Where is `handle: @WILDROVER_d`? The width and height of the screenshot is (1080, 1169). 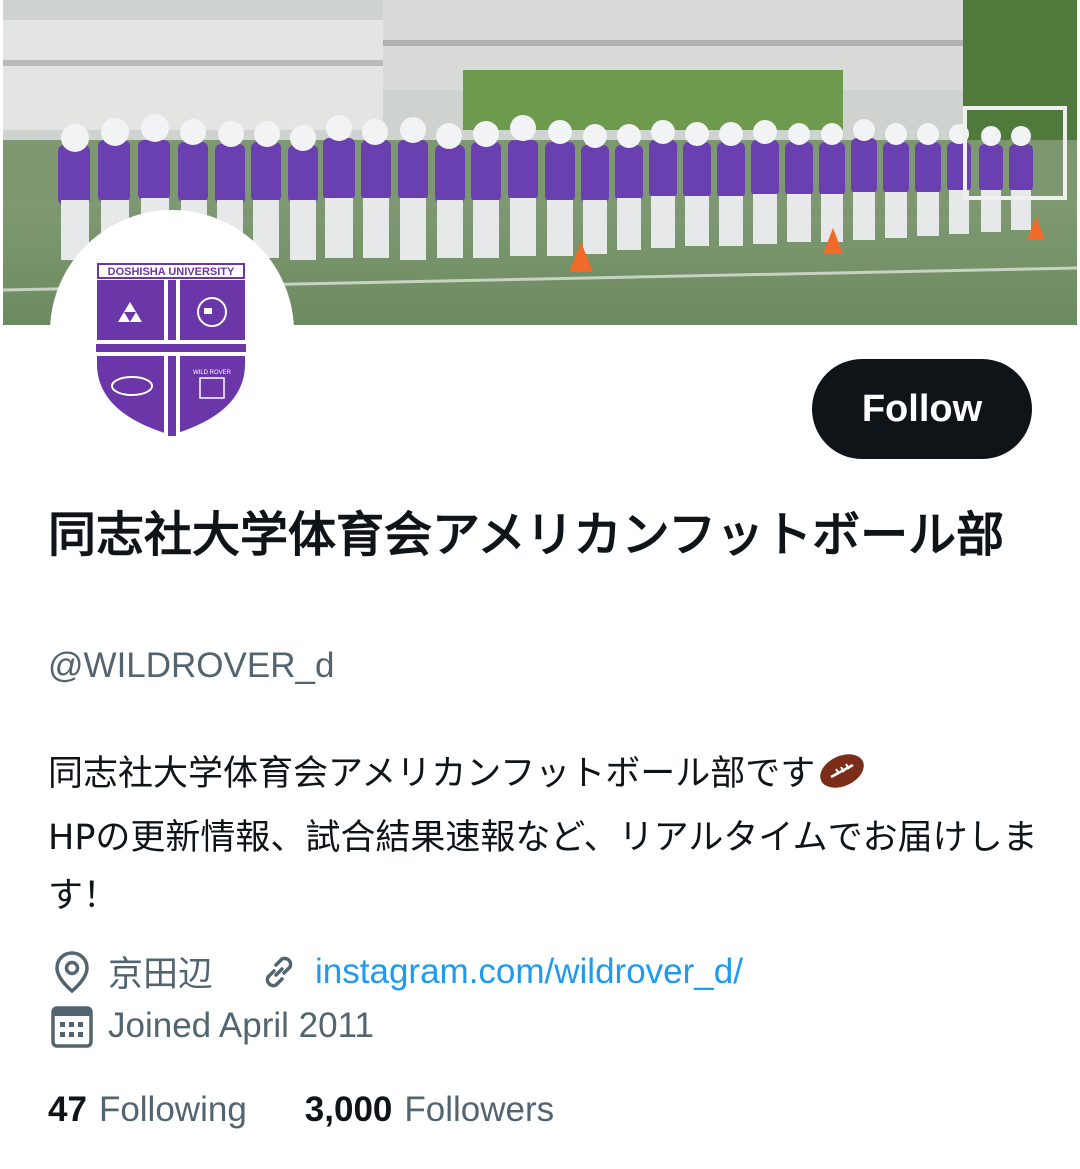
handle: @WILDROVER_d is located at coordinates (191, 665).